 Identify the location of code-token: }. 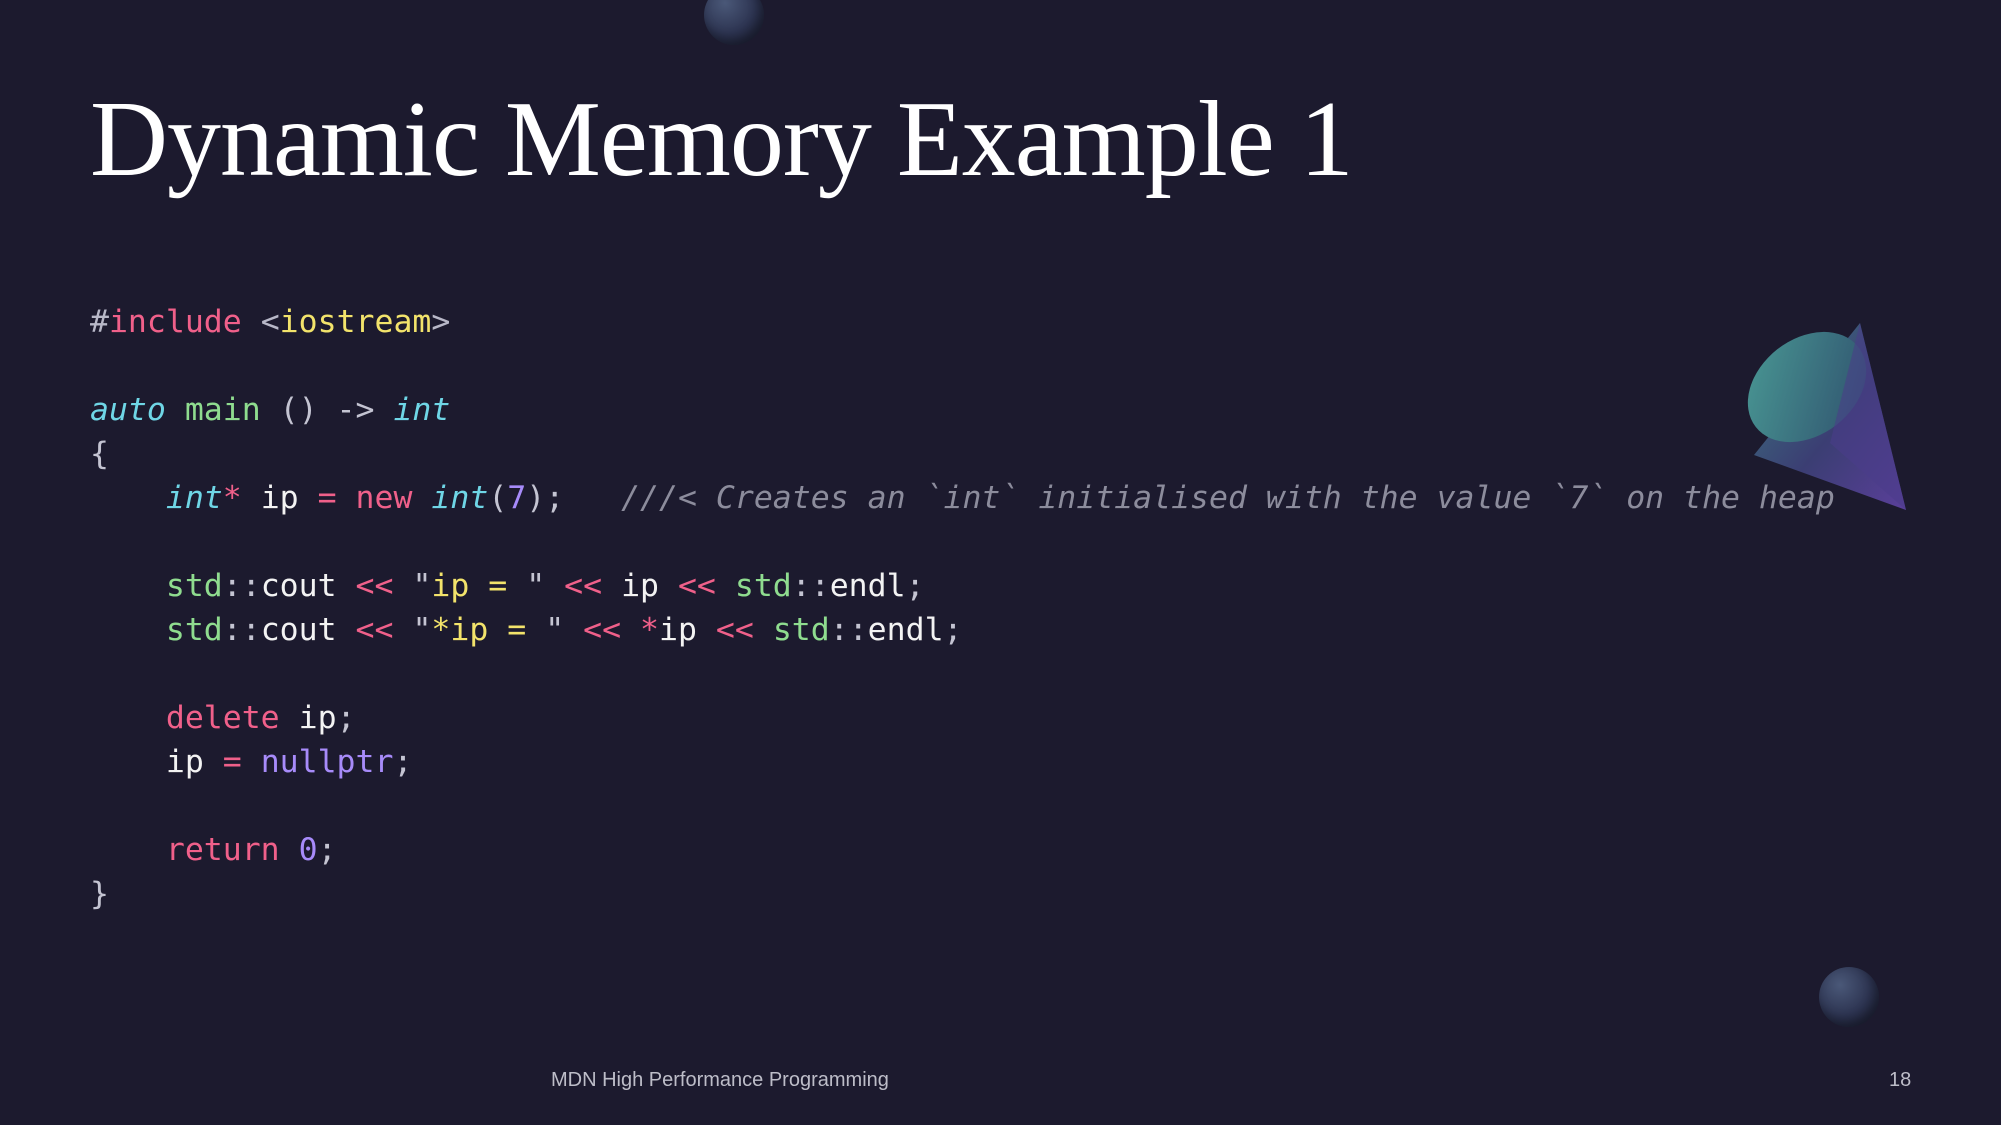
(99, 894).